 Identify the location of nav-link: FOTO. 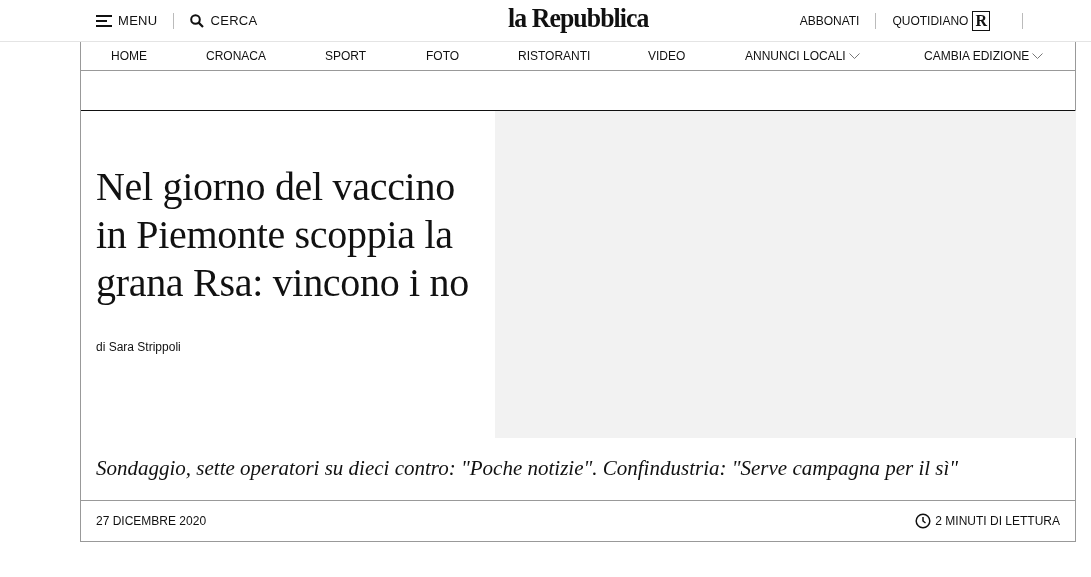
(443, 56).